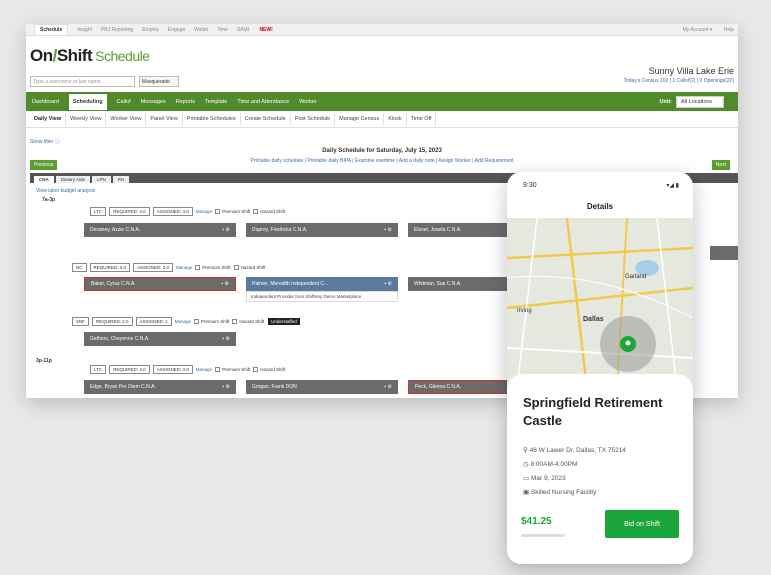  I want to click on worker-card-partial, so click(724, 253).